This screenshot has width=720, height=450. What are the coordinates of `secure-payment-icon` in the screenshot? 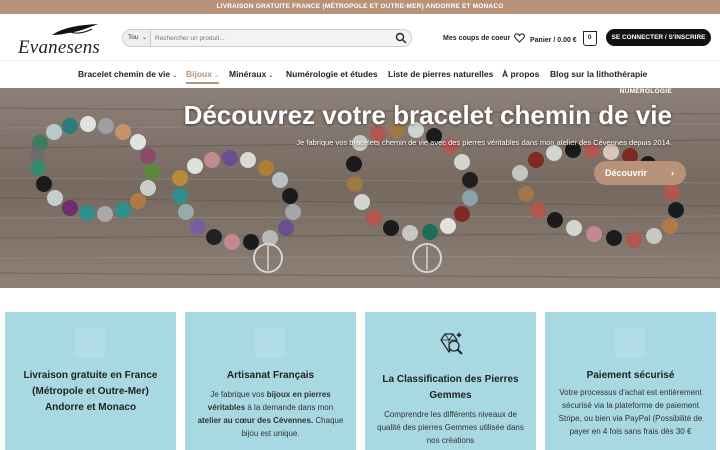 It's located at (630, 343).